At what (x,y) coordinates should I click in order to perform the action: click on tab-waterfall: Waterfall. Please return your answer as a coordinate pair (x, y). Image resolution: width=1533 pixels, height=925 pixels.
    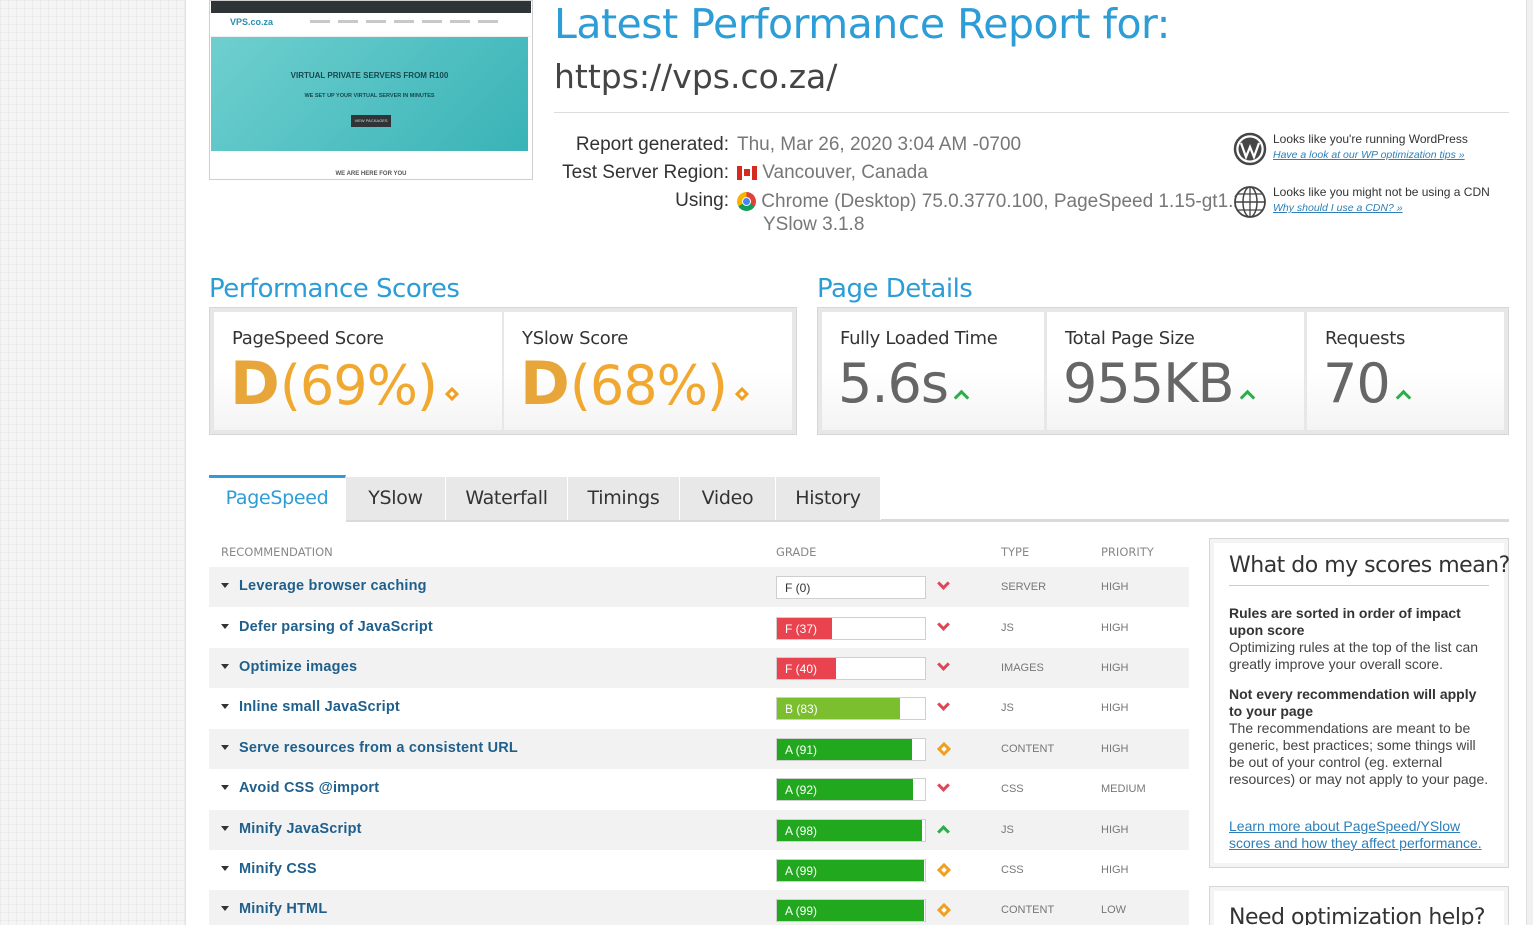
    Looking at the image, I should click on (507, 498).